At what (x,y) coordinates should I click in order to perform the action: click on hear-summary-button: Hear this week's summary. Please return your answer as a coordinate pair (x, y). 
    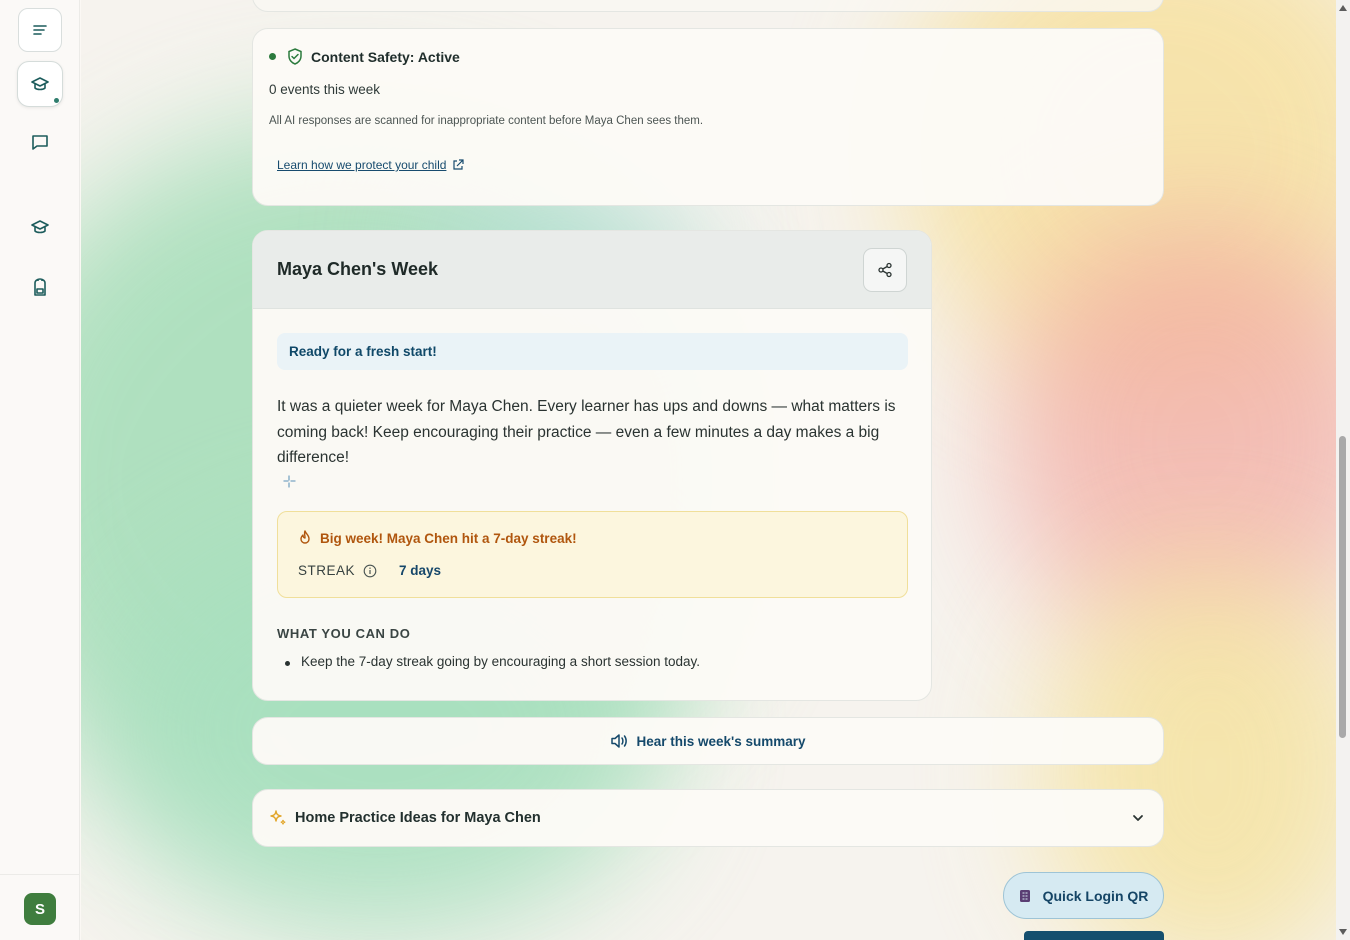
    Looking at the image, I should click on (708, 741).